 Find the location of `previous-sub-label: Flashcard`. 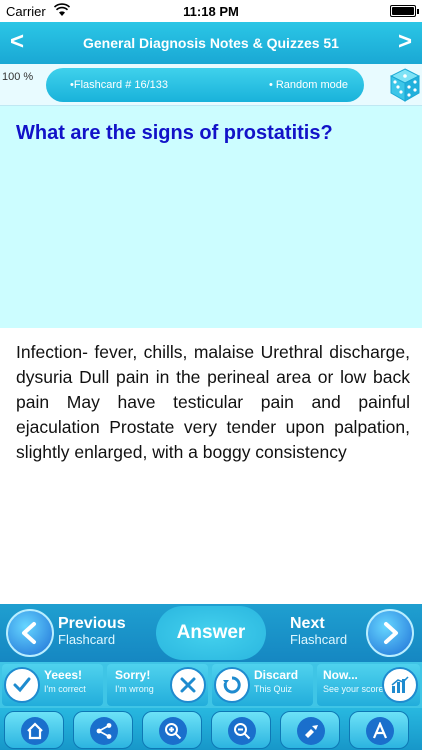

previous-sub-label: Flashcard is located at coordinates (87, 639).